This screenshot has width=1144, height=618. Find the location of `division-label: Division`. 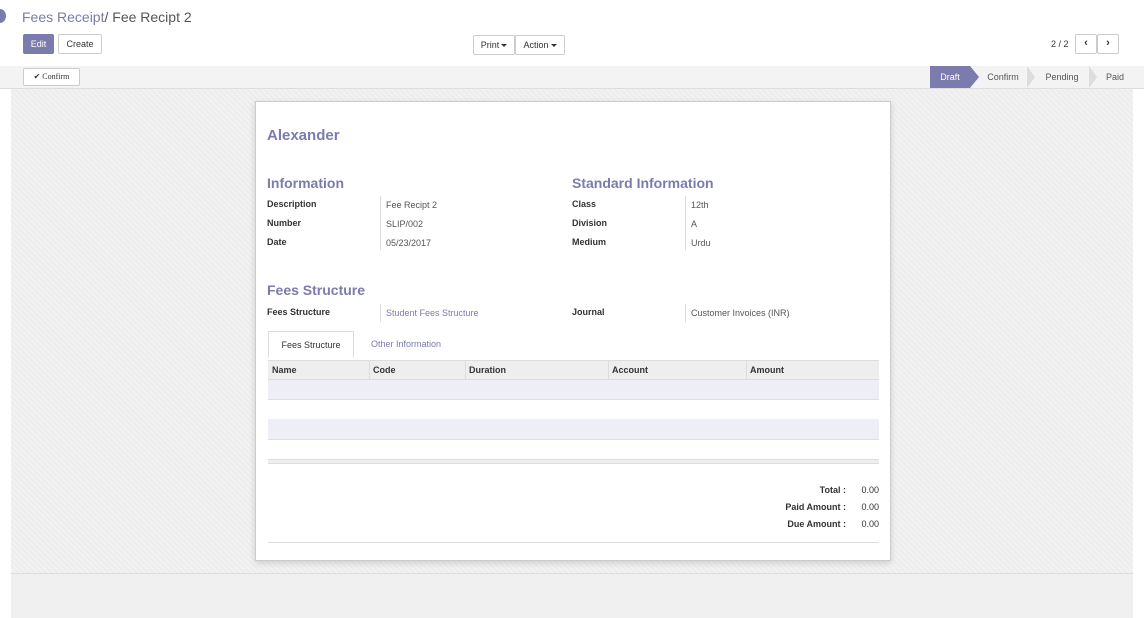

division-label: Division is located at coordinates (590, 223).